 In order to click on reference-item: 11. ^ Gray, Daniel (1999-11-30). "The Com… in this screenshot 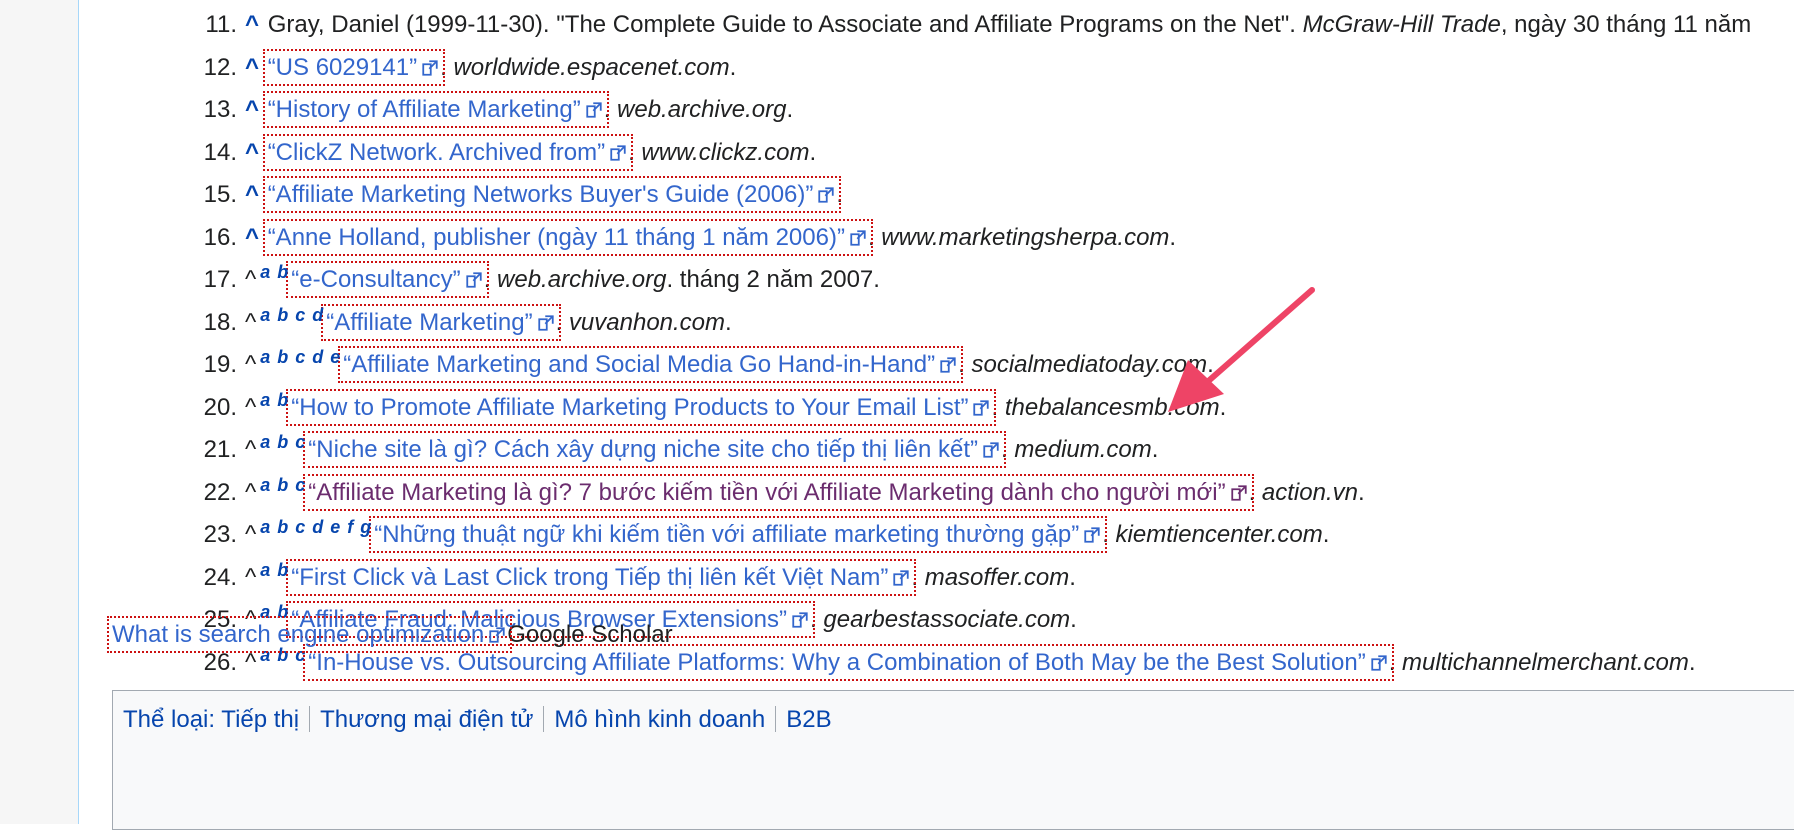, I will do `click(978, 31)`.